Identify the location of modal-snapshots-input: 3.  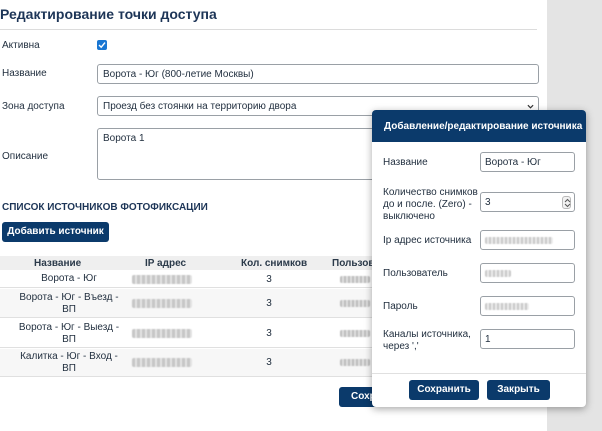
(527, 202).